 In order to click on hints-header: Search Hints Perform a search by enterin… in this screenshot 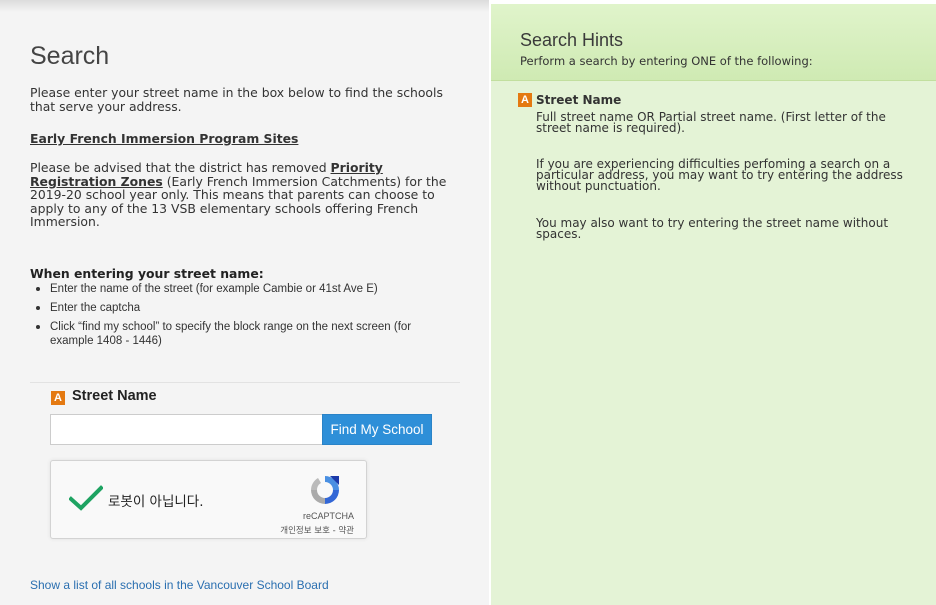, I will do `click(713, 42)`.